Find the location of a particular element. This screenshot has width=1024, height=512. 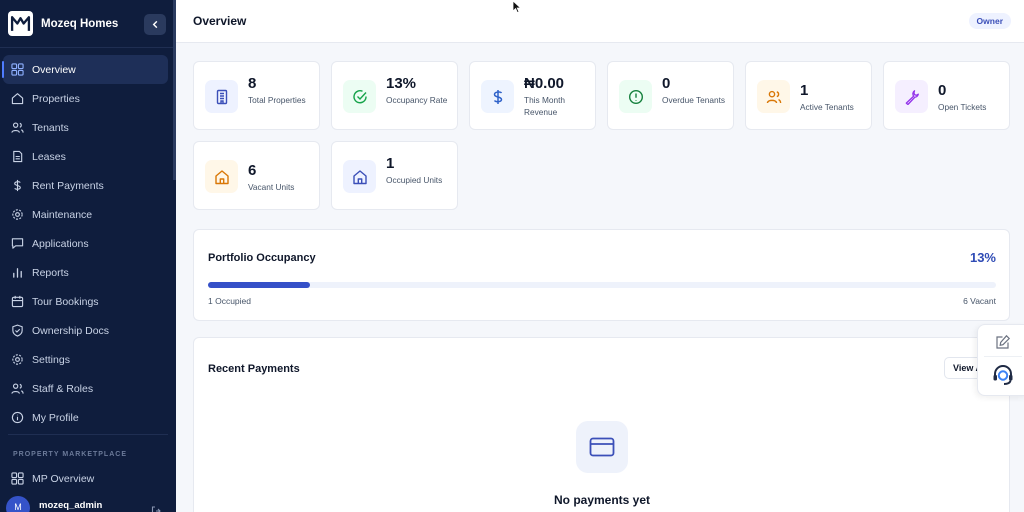

empty-state-icon-box is located at coordinates (602, 447).